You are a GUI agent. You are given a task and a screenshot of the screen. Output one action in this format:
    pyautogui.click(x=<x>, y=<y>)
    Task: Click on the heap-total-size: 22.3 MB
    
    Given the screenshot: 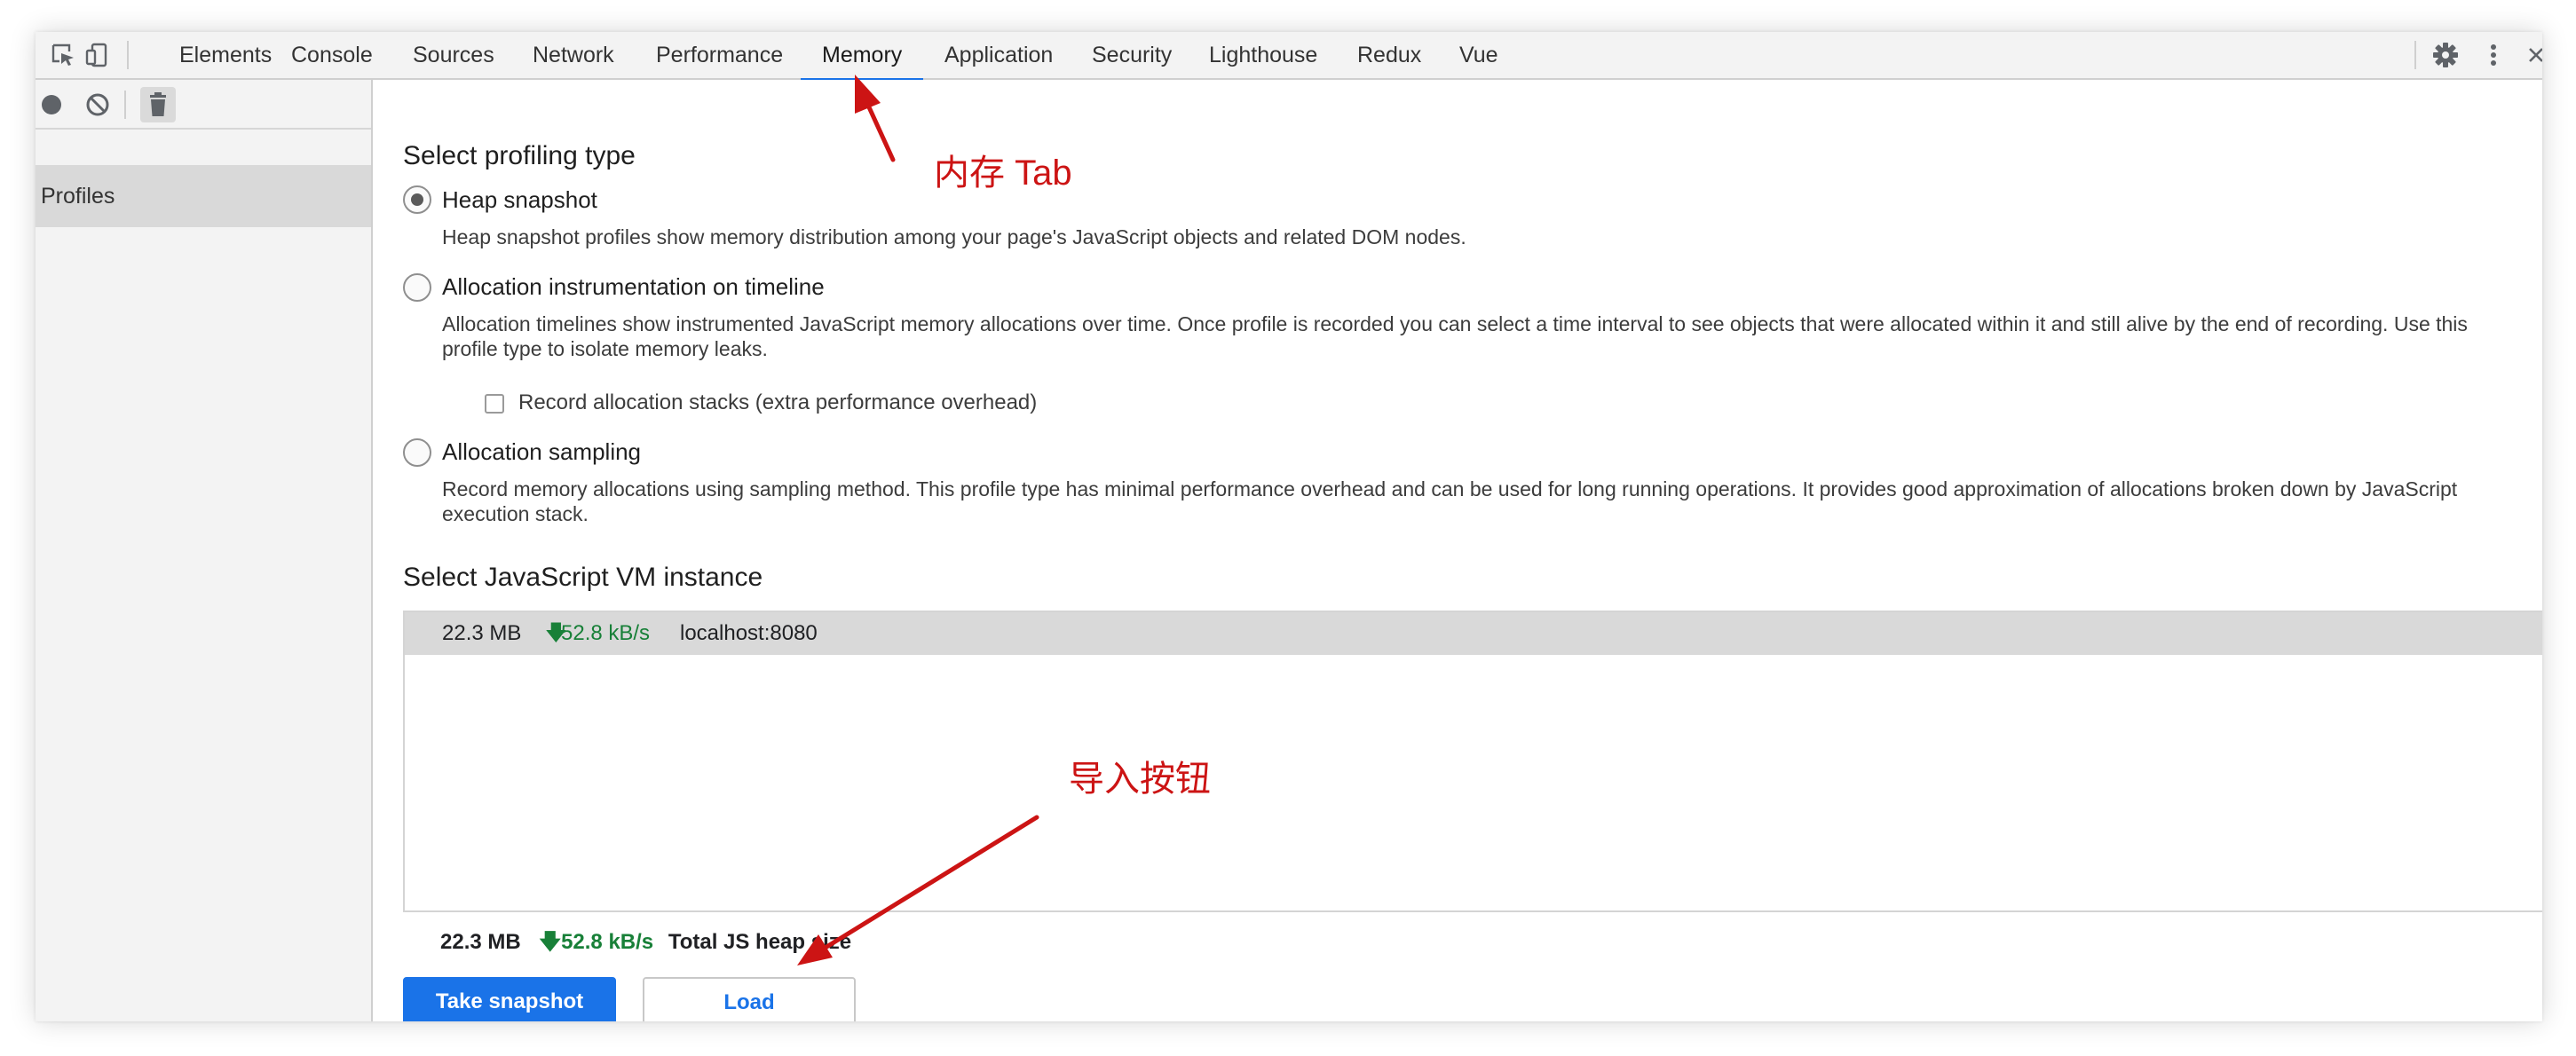 What is the action you would take?
    pyautogui.click(x=480, y=942)
    